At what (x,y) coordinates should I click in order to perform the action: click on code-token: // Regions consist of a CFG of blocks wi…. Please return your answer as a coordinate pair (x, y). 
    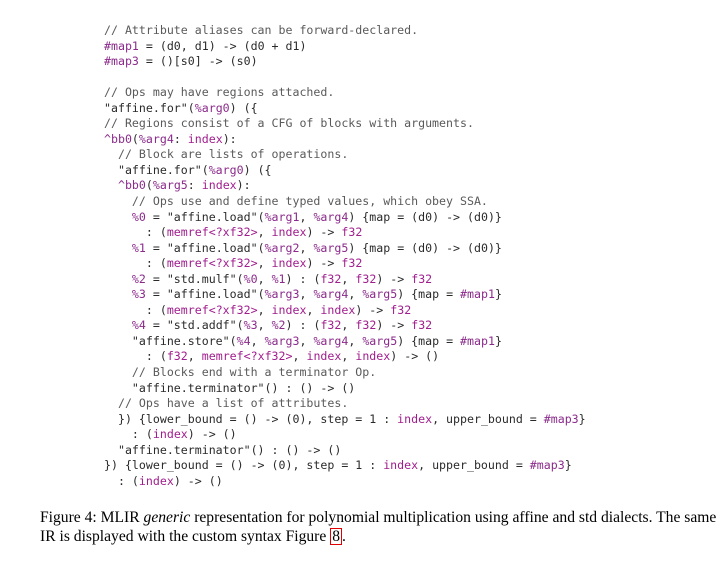
    Looking at the image, I should click on (289, 123).